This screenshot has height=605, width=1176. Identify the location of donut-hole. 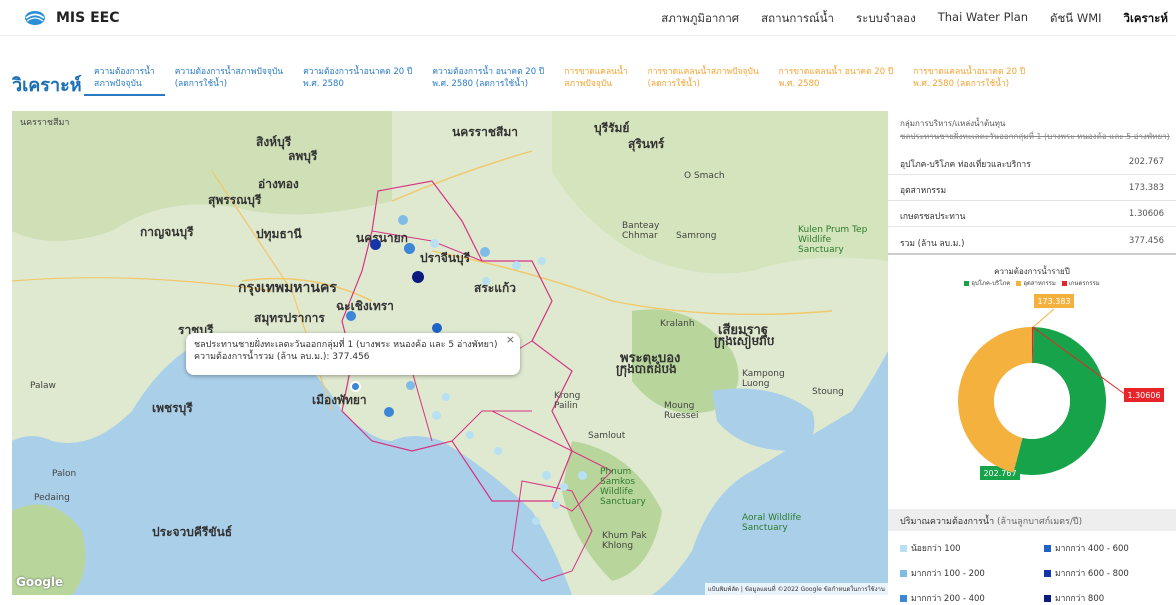
(1032, 401).